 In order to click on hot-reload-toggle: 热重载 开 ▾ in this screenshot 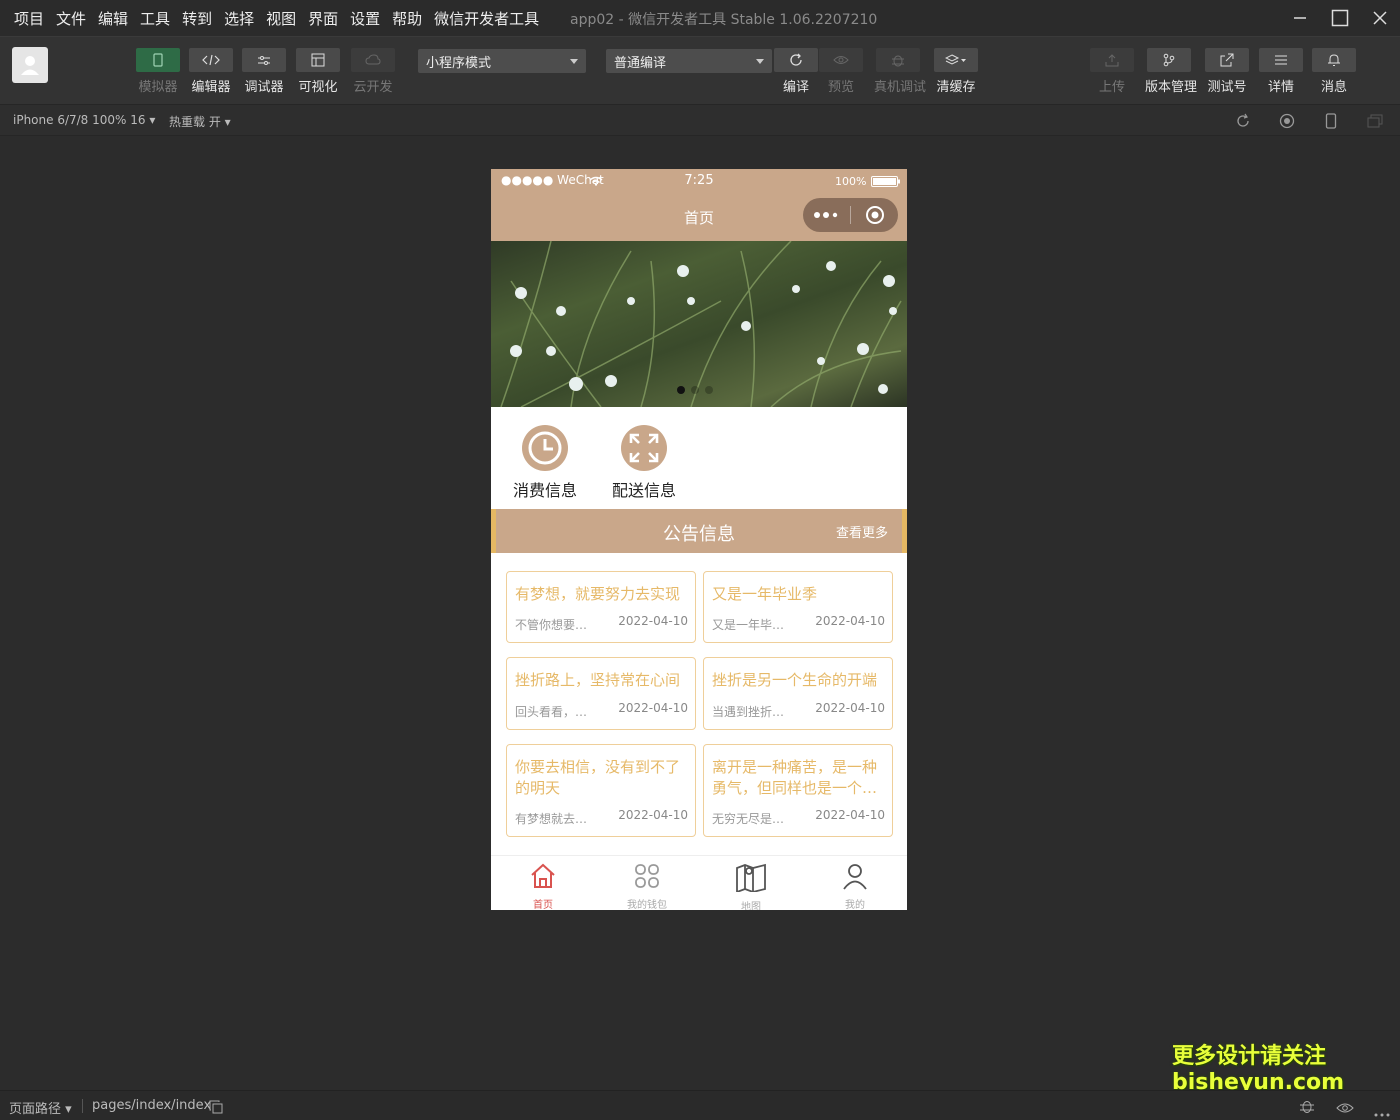, I will do `click(200, 121)`.